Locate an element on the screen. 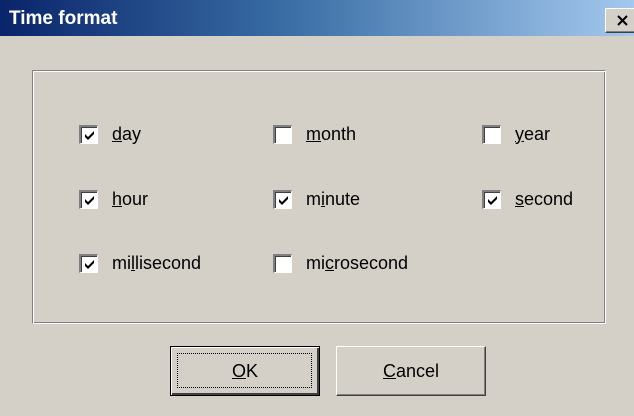 Image resolution: width=634 pixels, height=416 pixels. checkbox-month: month is located at coordinates (314, 134).